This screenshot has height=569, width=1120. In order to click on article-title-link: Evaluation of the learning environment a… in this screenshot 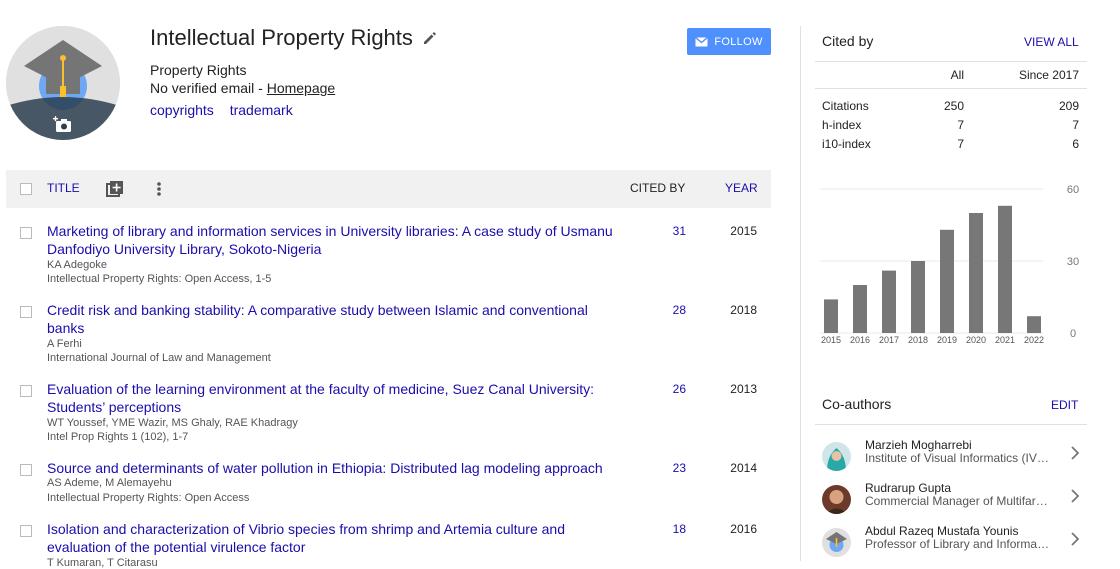, I will do `click(332, 398)`.